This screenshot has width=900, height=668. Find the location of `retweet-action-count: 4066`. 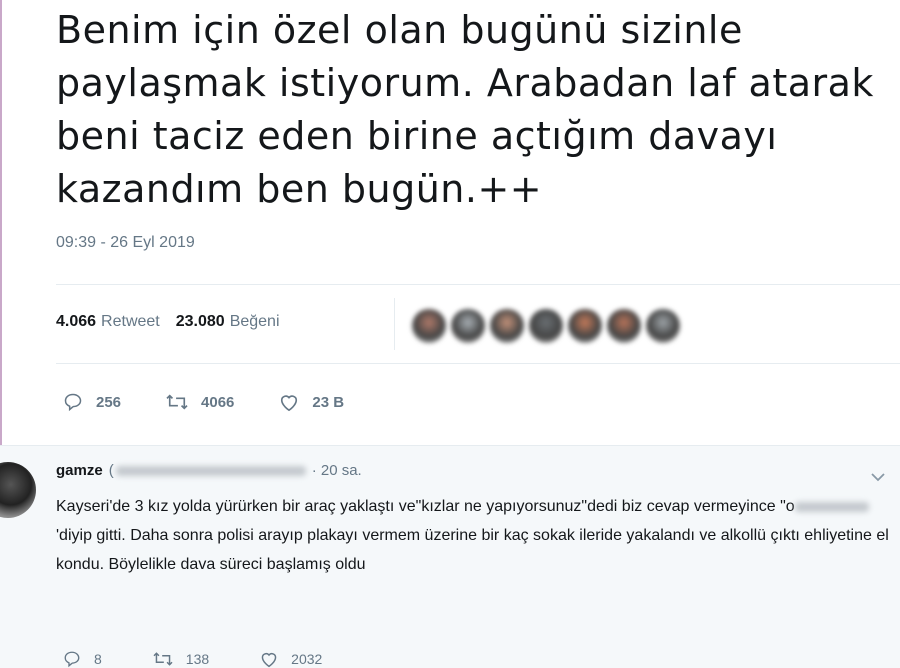

retweet-action-count: 4066 is located at coordinates (218, 402).